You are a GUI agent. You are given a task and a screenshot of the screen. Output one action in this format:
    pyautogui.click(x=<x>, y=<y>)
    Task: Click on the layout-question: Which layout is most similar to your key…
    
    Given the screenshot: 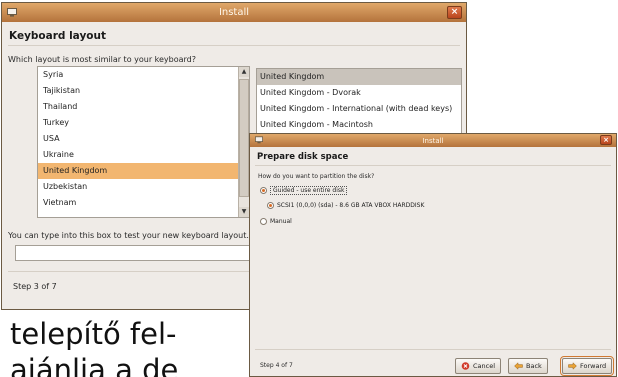 What is the action you would take?
    pyautogui.click(x=102, y=59)
    